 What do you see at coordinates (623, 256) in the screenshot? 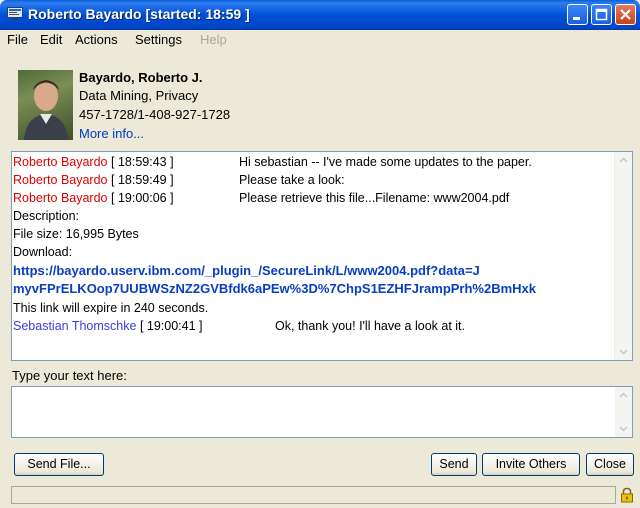
I see `transcript-scrollbar` at bounding box center [623, 256].